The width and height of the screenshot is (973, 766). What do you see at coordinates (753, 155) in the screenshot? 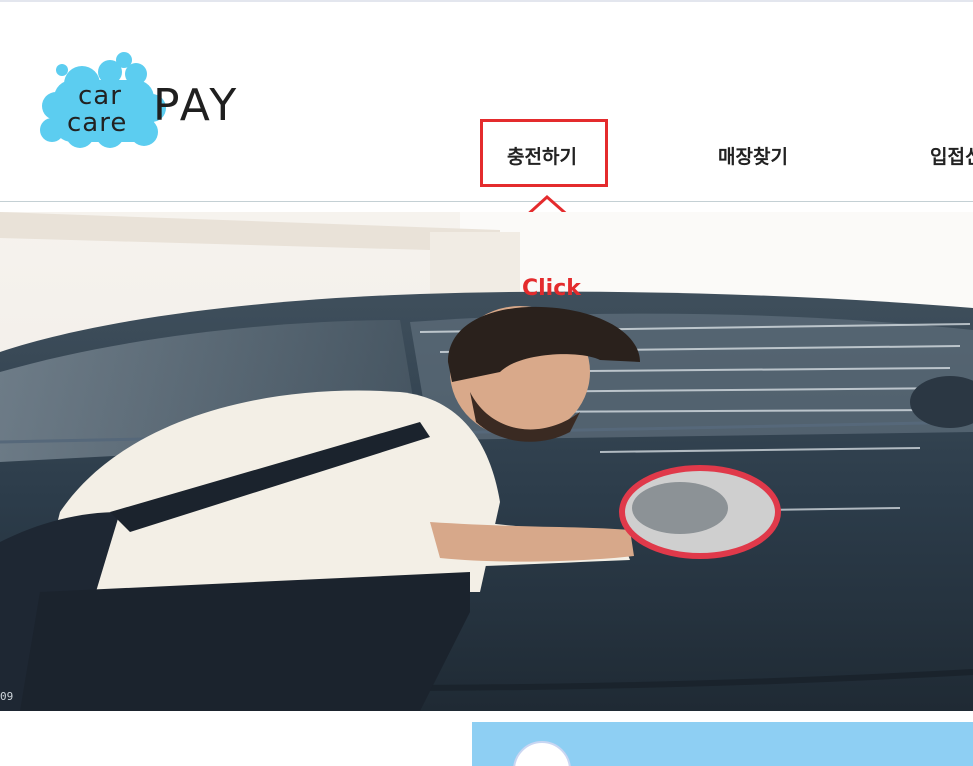
I see `nav-item-find-store: 매장찾기` at bounding box center [753, 155].